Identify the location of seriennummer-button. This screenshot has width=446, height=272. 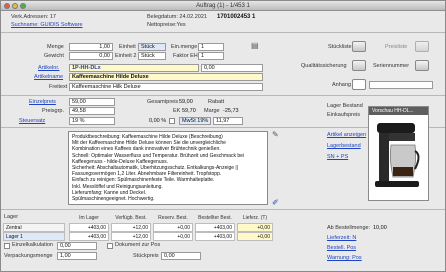
(422, 65).